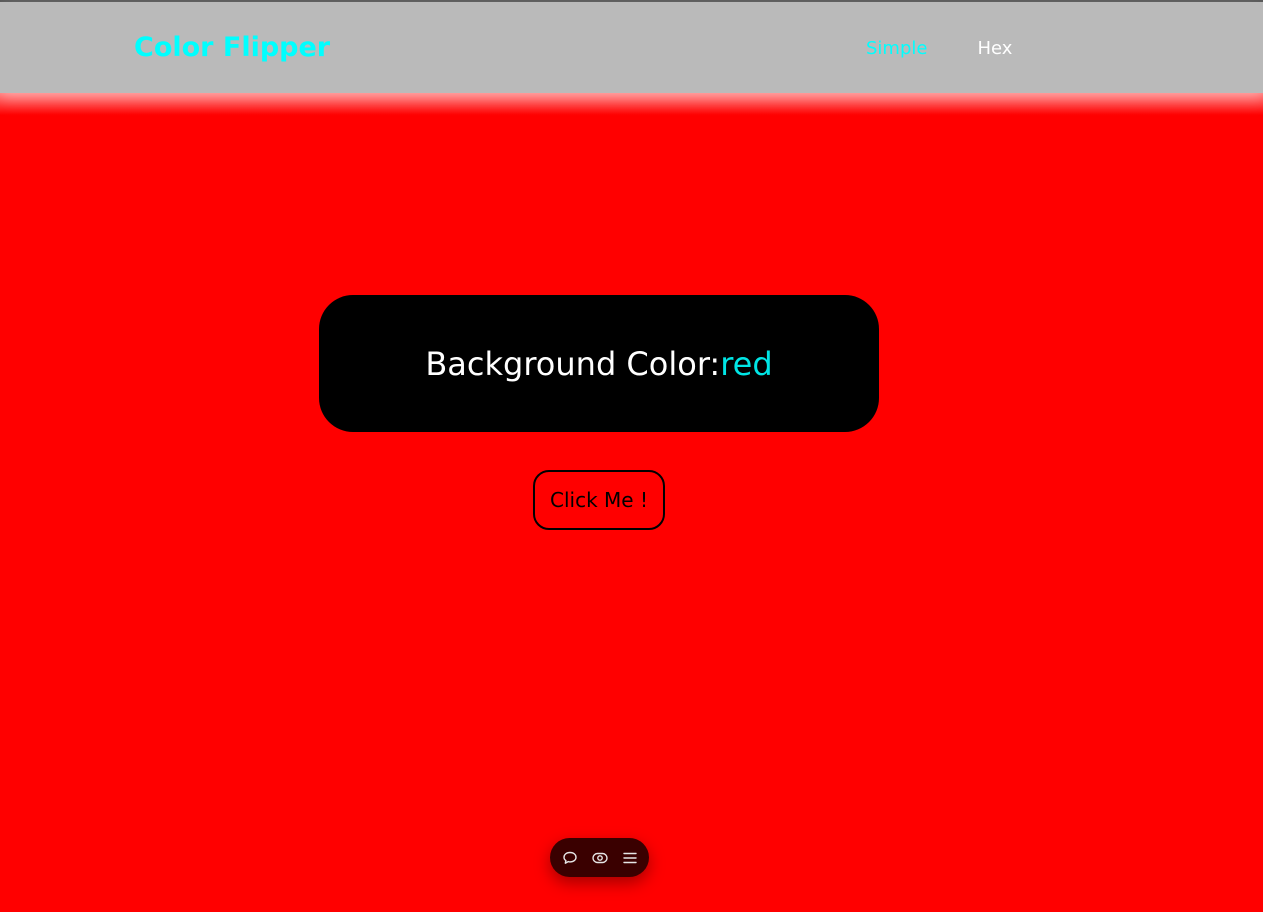 The height and width of the screenshot is (912, 1263). What do you see at coordinates (631, 104) in the screenshot?
I see `navbar-shadow` at bounding box center [631, 104].